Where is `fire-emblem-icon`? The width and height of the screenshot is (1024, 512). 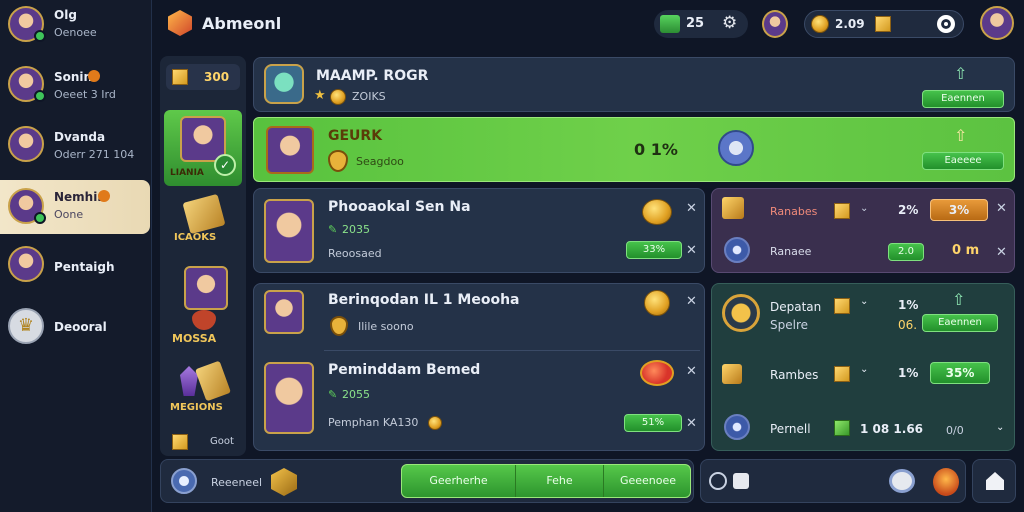
fire-emblem-icon is located at coordinates (946, 482).